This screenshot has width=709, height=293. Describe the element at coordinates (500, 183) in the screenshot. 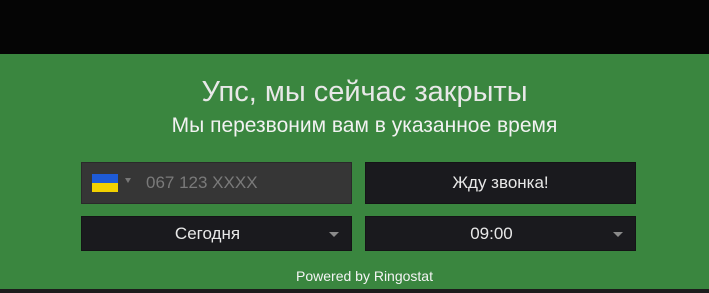

I see `request-call-button: Жду звонка!` at that location.